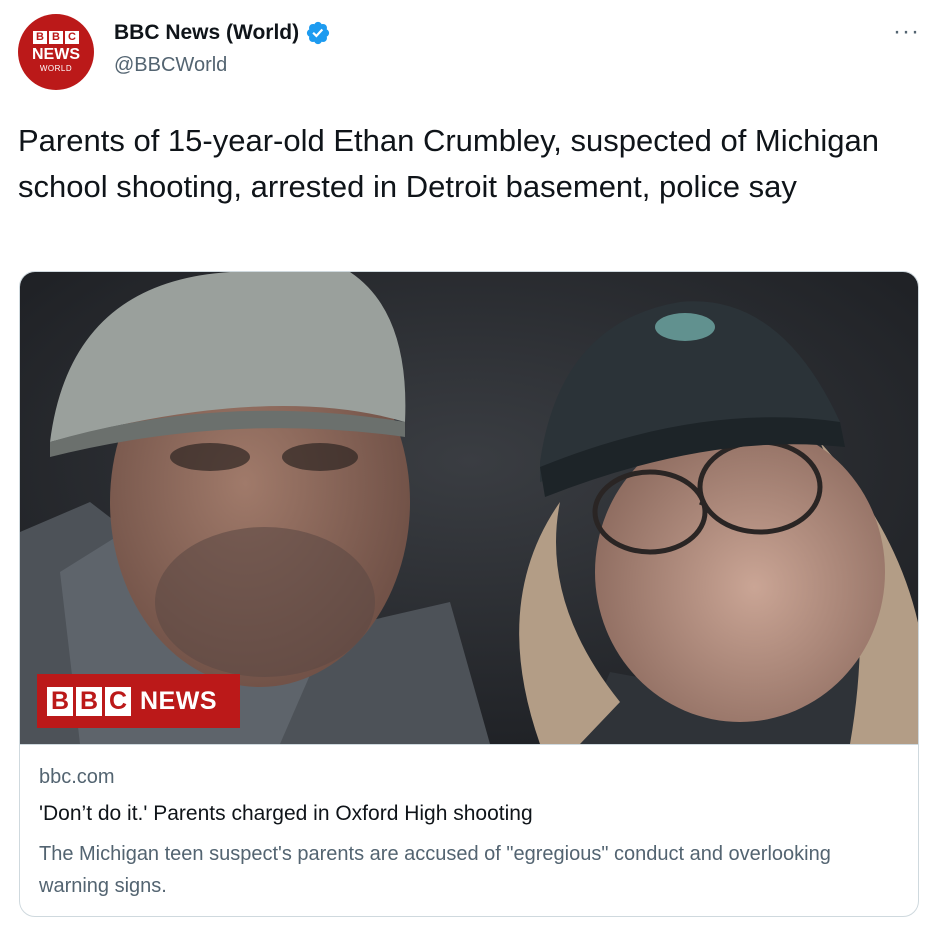  Describe the element at coordinates (77, 777) in the screenshot. I see `card-domain: bbc.com` at that location.